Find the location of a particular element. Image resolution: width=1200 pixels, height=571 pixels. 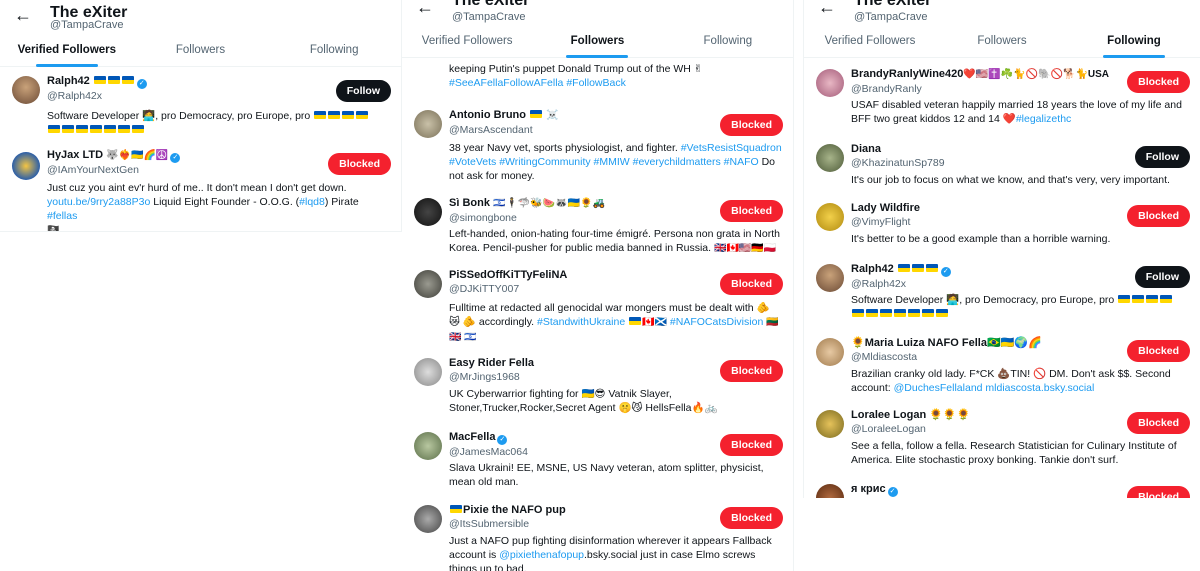

user-name: Easy Rider Fella is located at coordinates (491, 363).